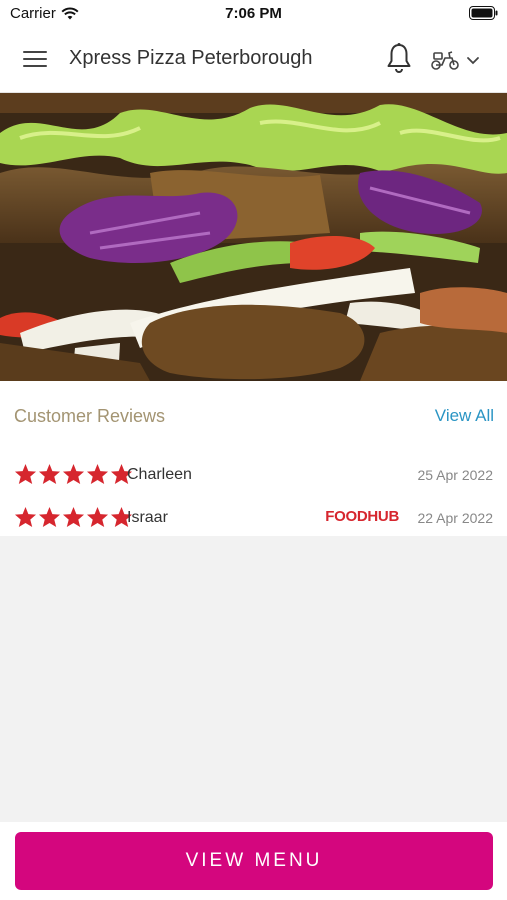 The image size is (507, 900). Describe the element at coordinates (460, 60) in the screenshot. I see `delivery-mode-selector` at that location.